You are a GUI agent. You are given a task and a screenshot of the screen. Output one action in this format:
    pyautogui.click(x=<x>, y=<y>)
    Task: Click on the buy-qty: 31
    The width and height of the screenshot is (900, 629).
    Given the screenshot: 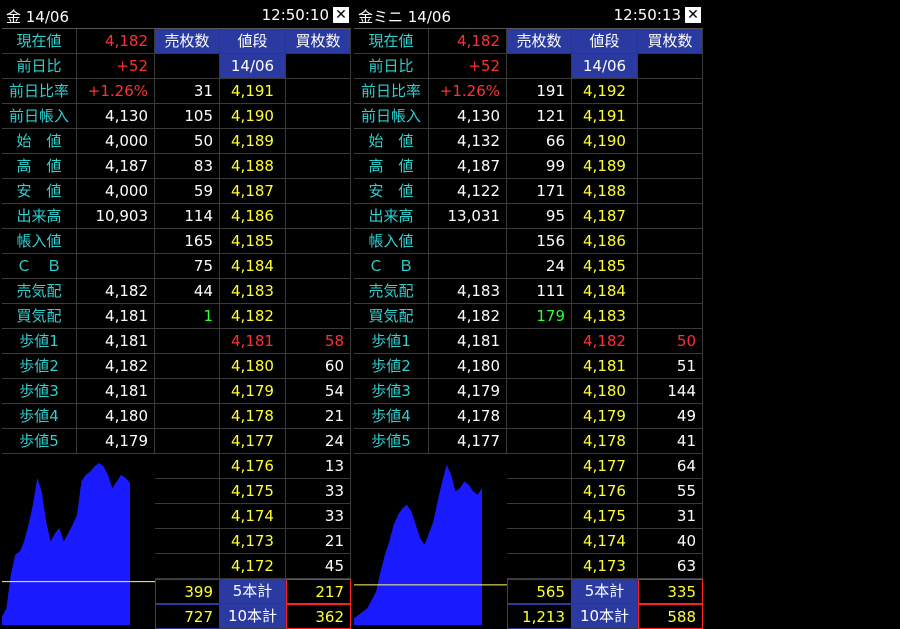 What is the action you would take?
    pyautogui.click(x=670, y=516)
    